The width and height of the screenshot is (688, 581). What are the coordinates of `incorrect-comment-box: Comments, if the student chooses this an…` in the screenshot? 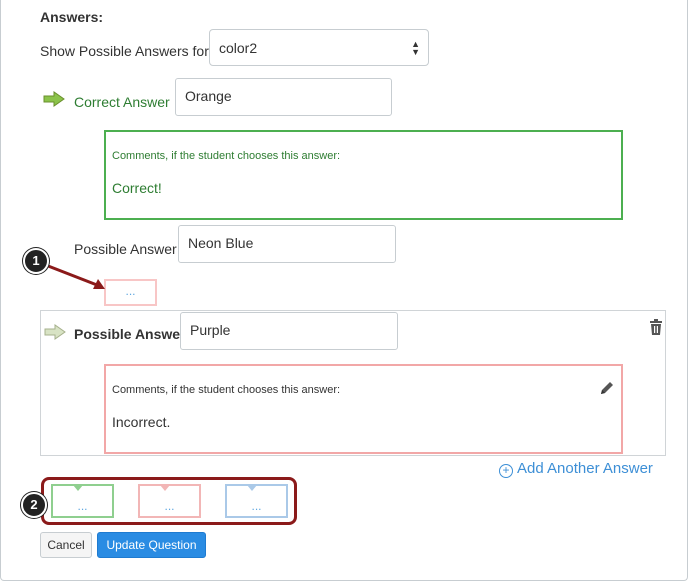 It's located at (363, 409).